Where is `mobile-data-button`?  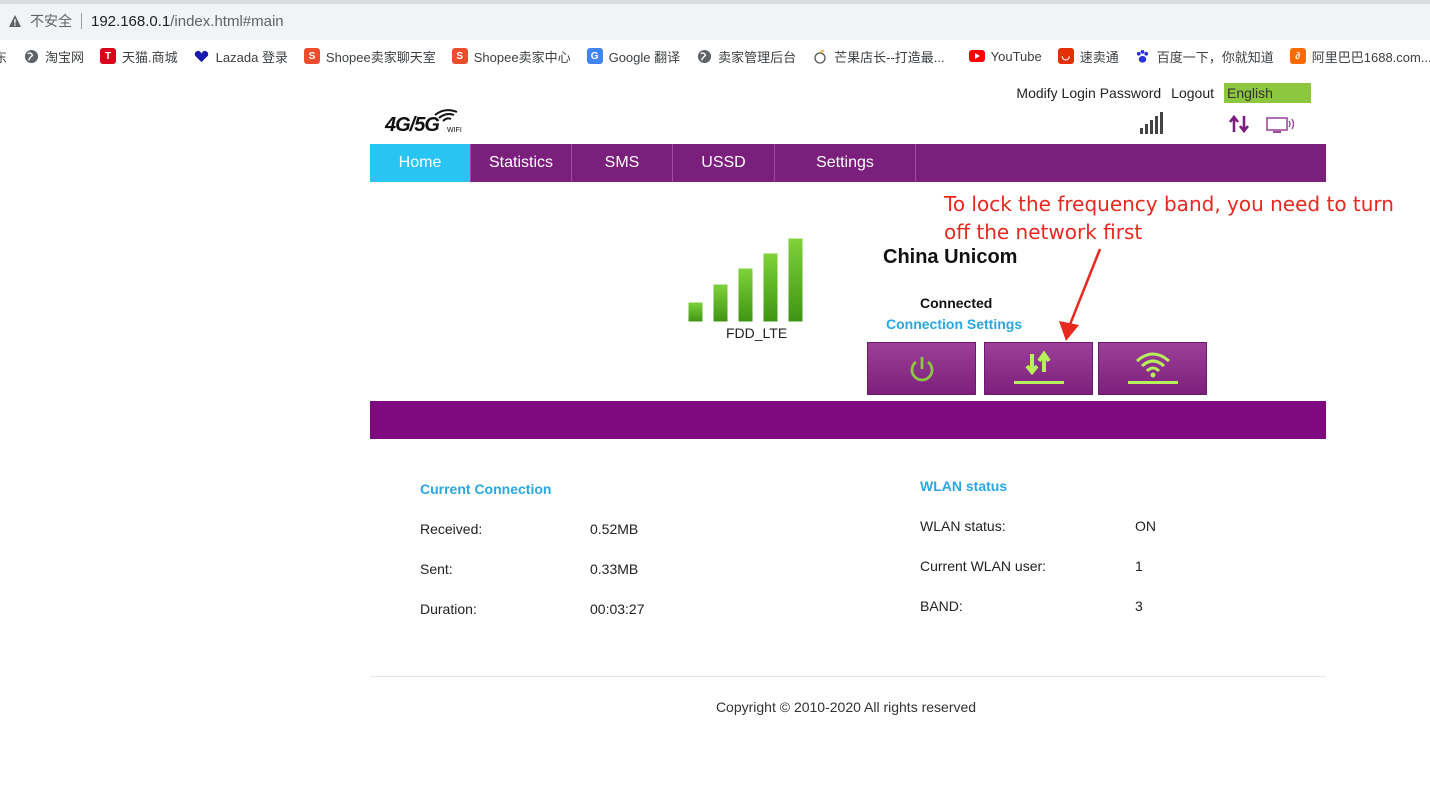 mobile-data-button is located at coordinates (1038, 368).